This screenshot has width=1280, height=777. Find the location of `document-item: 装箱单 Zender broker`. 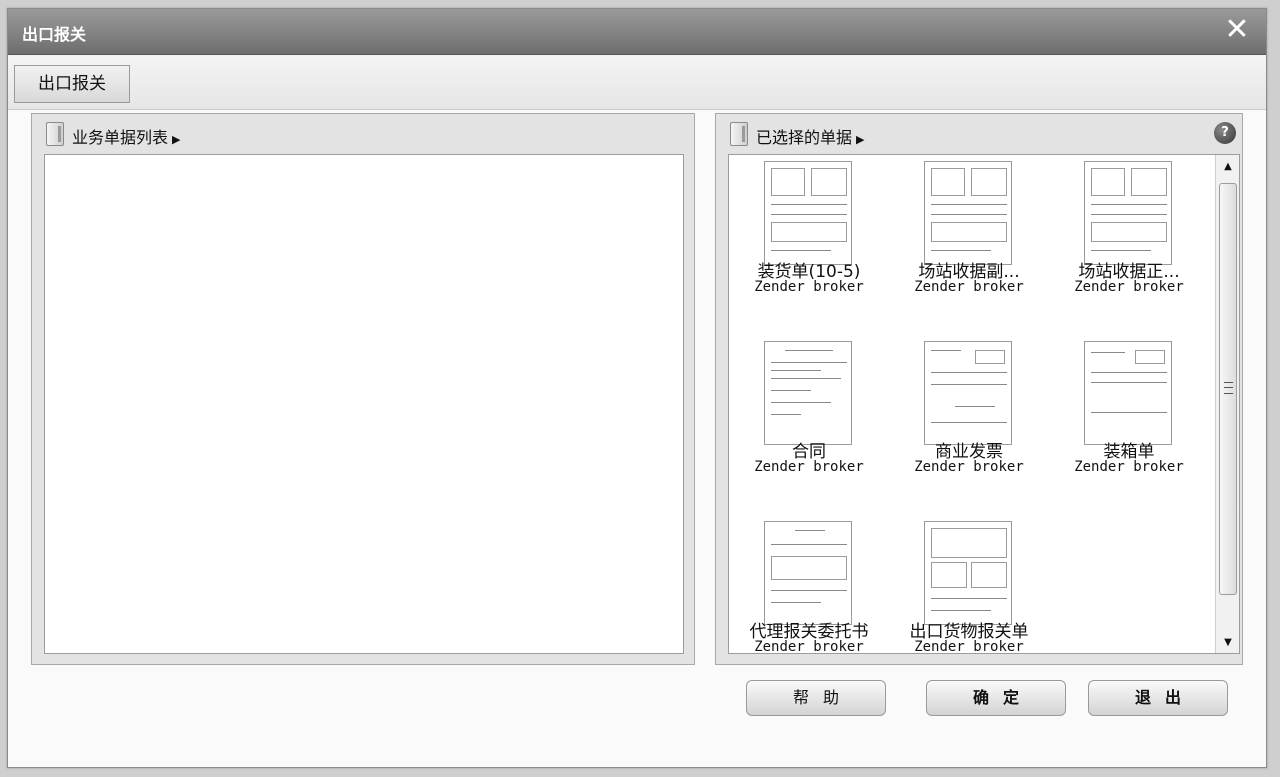

document-item: 装箱单 Zender broker is located at coordinates (1129, 420).